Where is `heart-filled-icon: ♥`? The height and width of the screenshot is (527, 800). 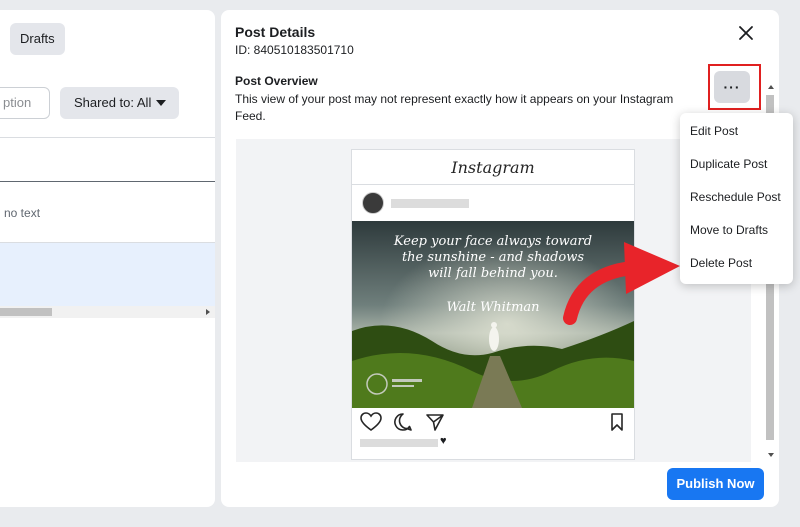 heart-filled-icon: ♥ is located at coordinates (443, 441).